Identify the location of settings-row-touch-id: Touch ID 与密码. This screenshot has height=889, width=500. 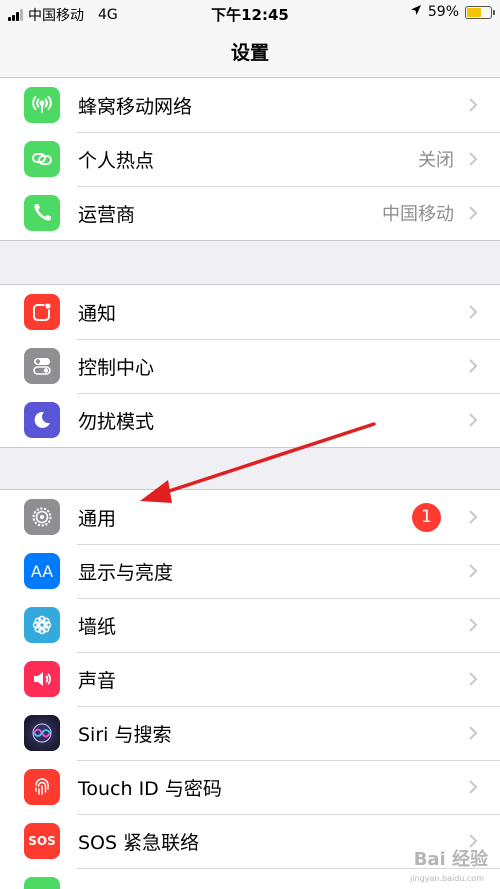
(250, 787).